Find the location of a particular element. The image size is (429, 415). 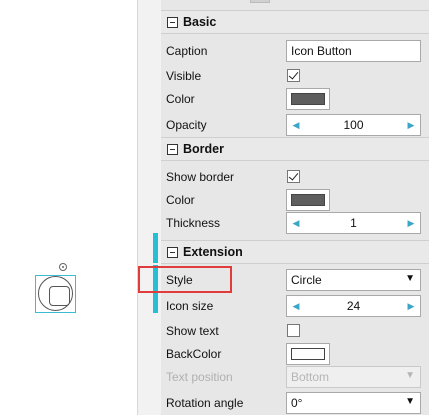

row-color: Color is located at coordinates (295, 99).